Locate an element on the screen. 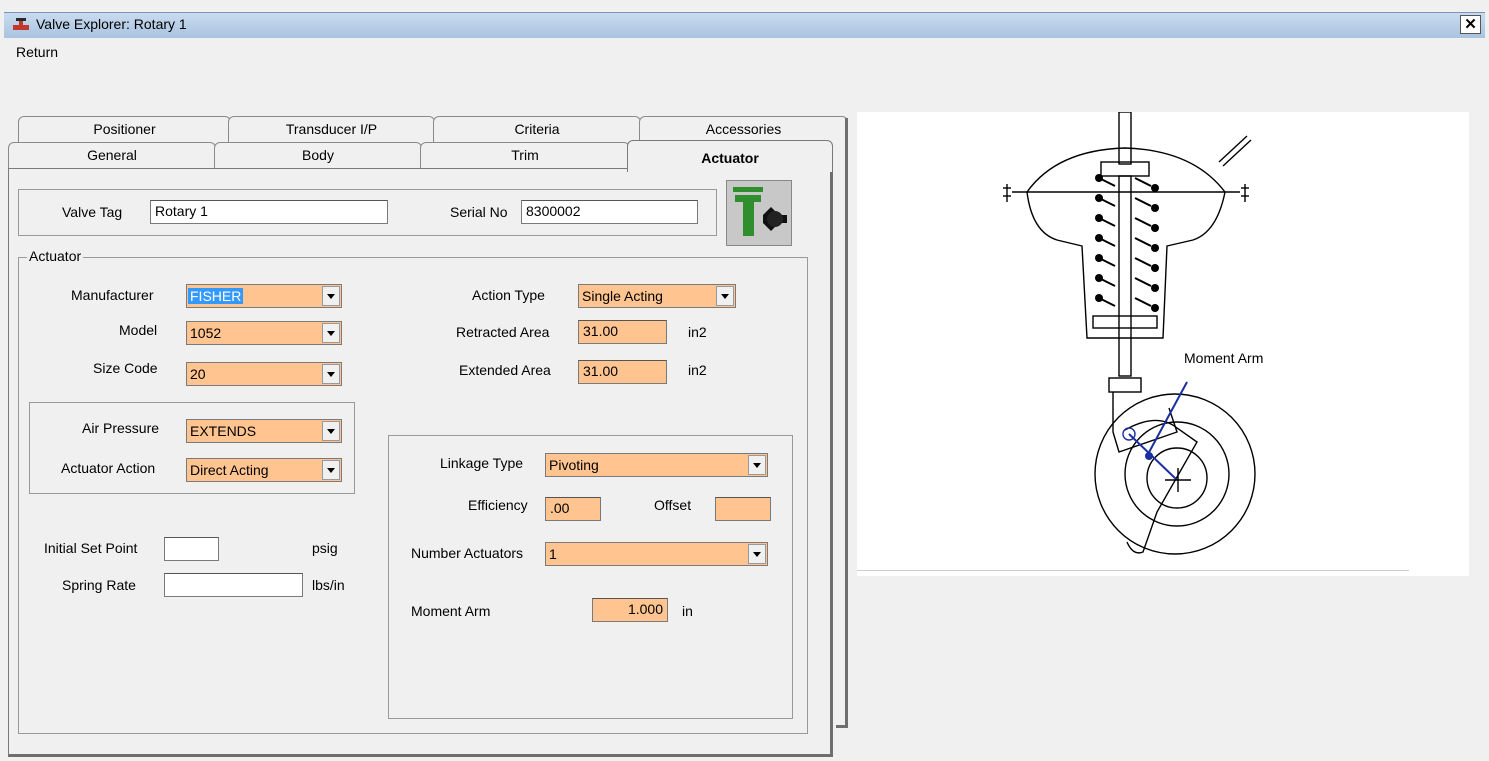 This screenshot has width=1489, height=761. tab-label: Criteria is located at coordinates (537, 129).